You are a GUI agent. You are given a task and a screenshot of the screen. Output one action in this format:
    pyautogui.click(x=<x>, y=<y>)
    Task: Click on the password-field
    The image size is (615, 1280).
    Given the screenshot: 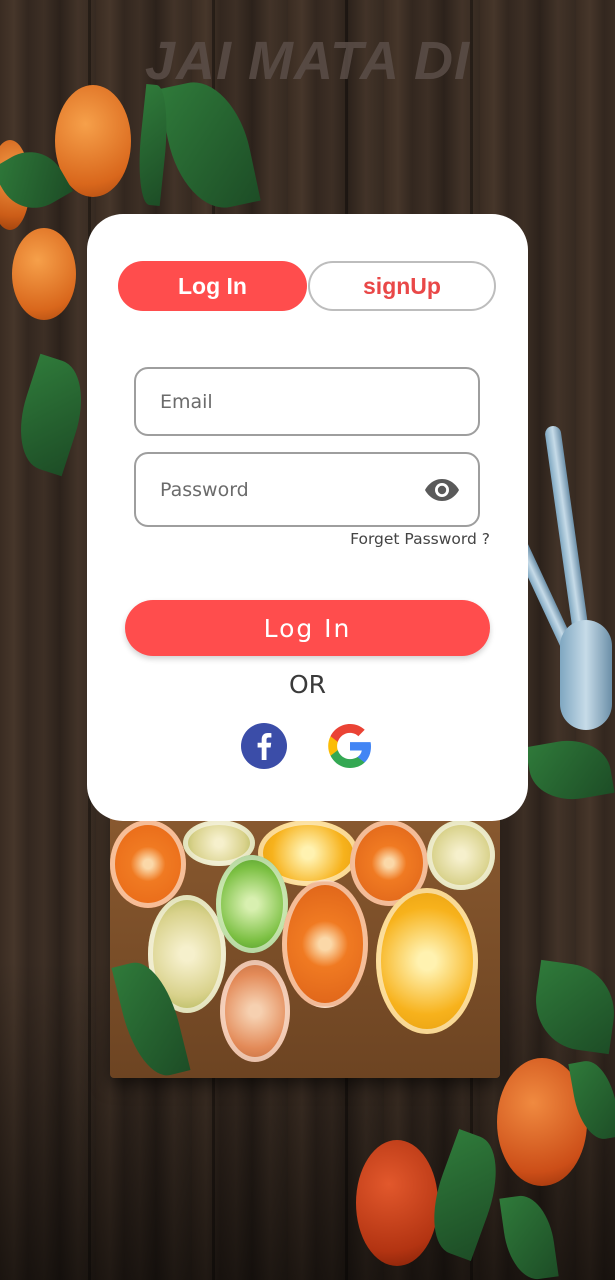 What is the action you would take?
    pyautogui.click(x=285, y=489)
    